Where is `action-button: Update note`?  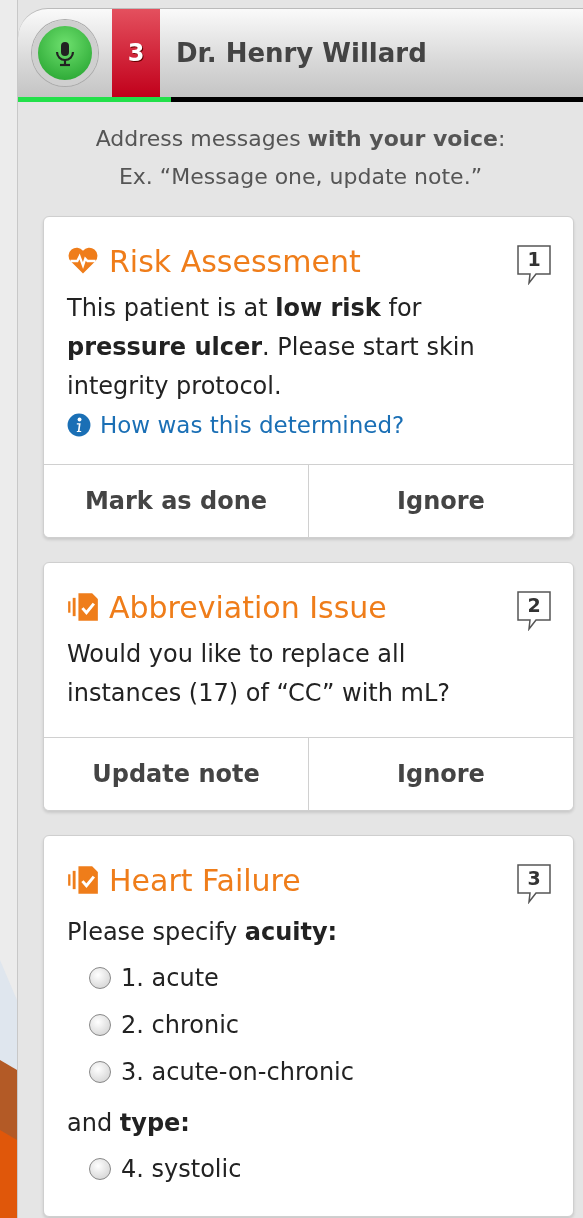
action-button: Update note is located at coordinates (176, 774).